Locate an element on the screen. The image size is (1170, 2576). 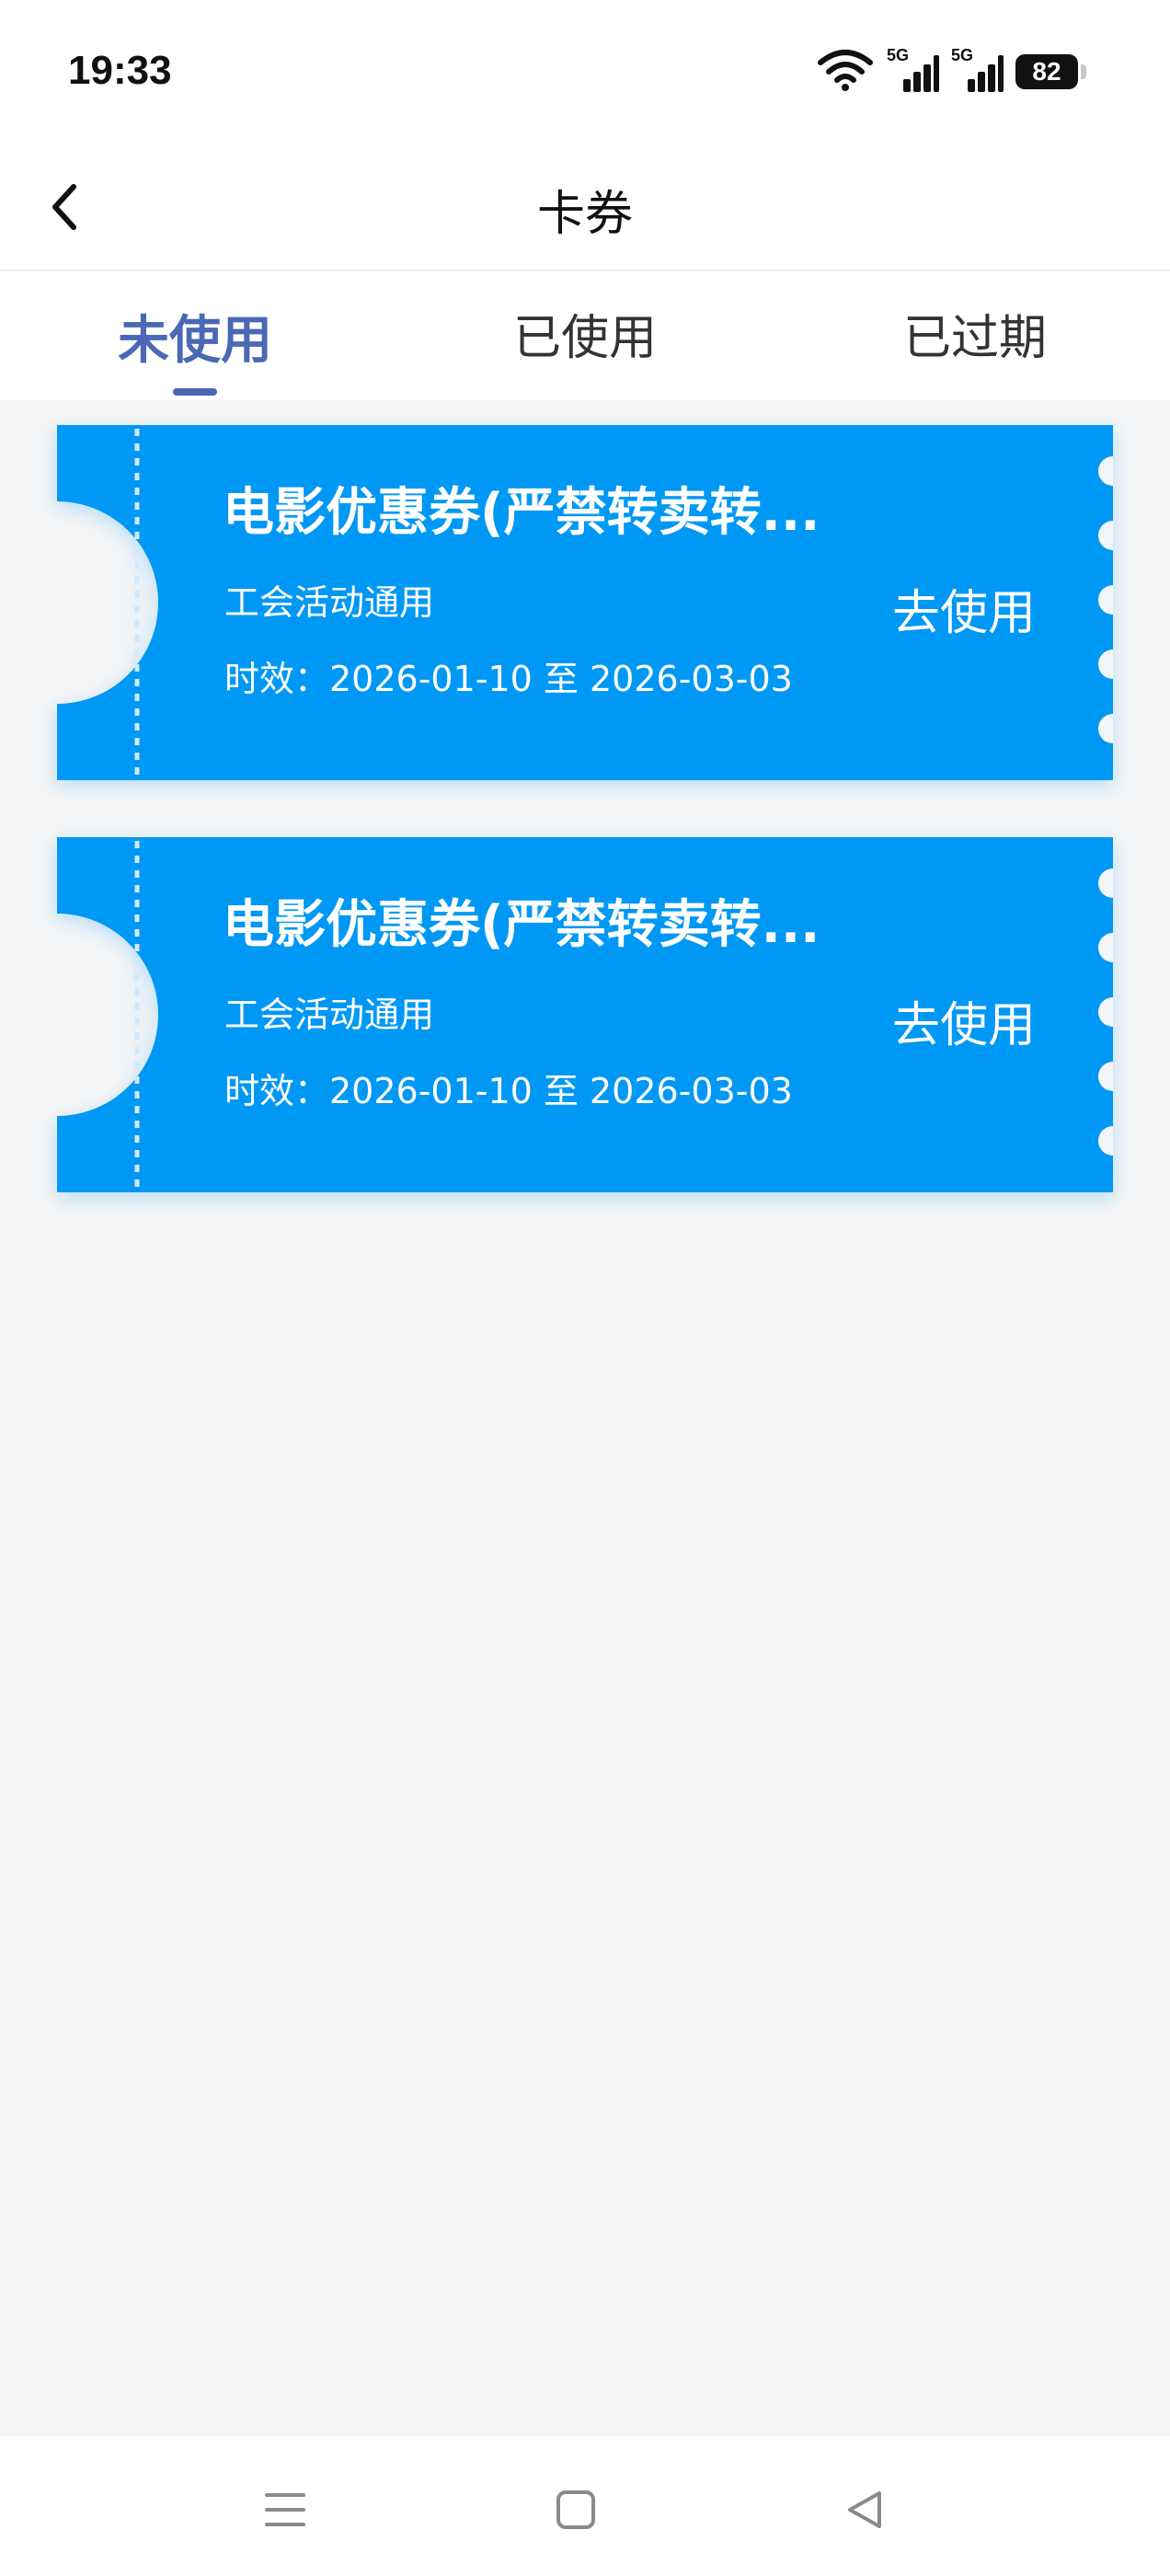
signal-5g-icon-2: 5G is located at coordinates (977, 70).